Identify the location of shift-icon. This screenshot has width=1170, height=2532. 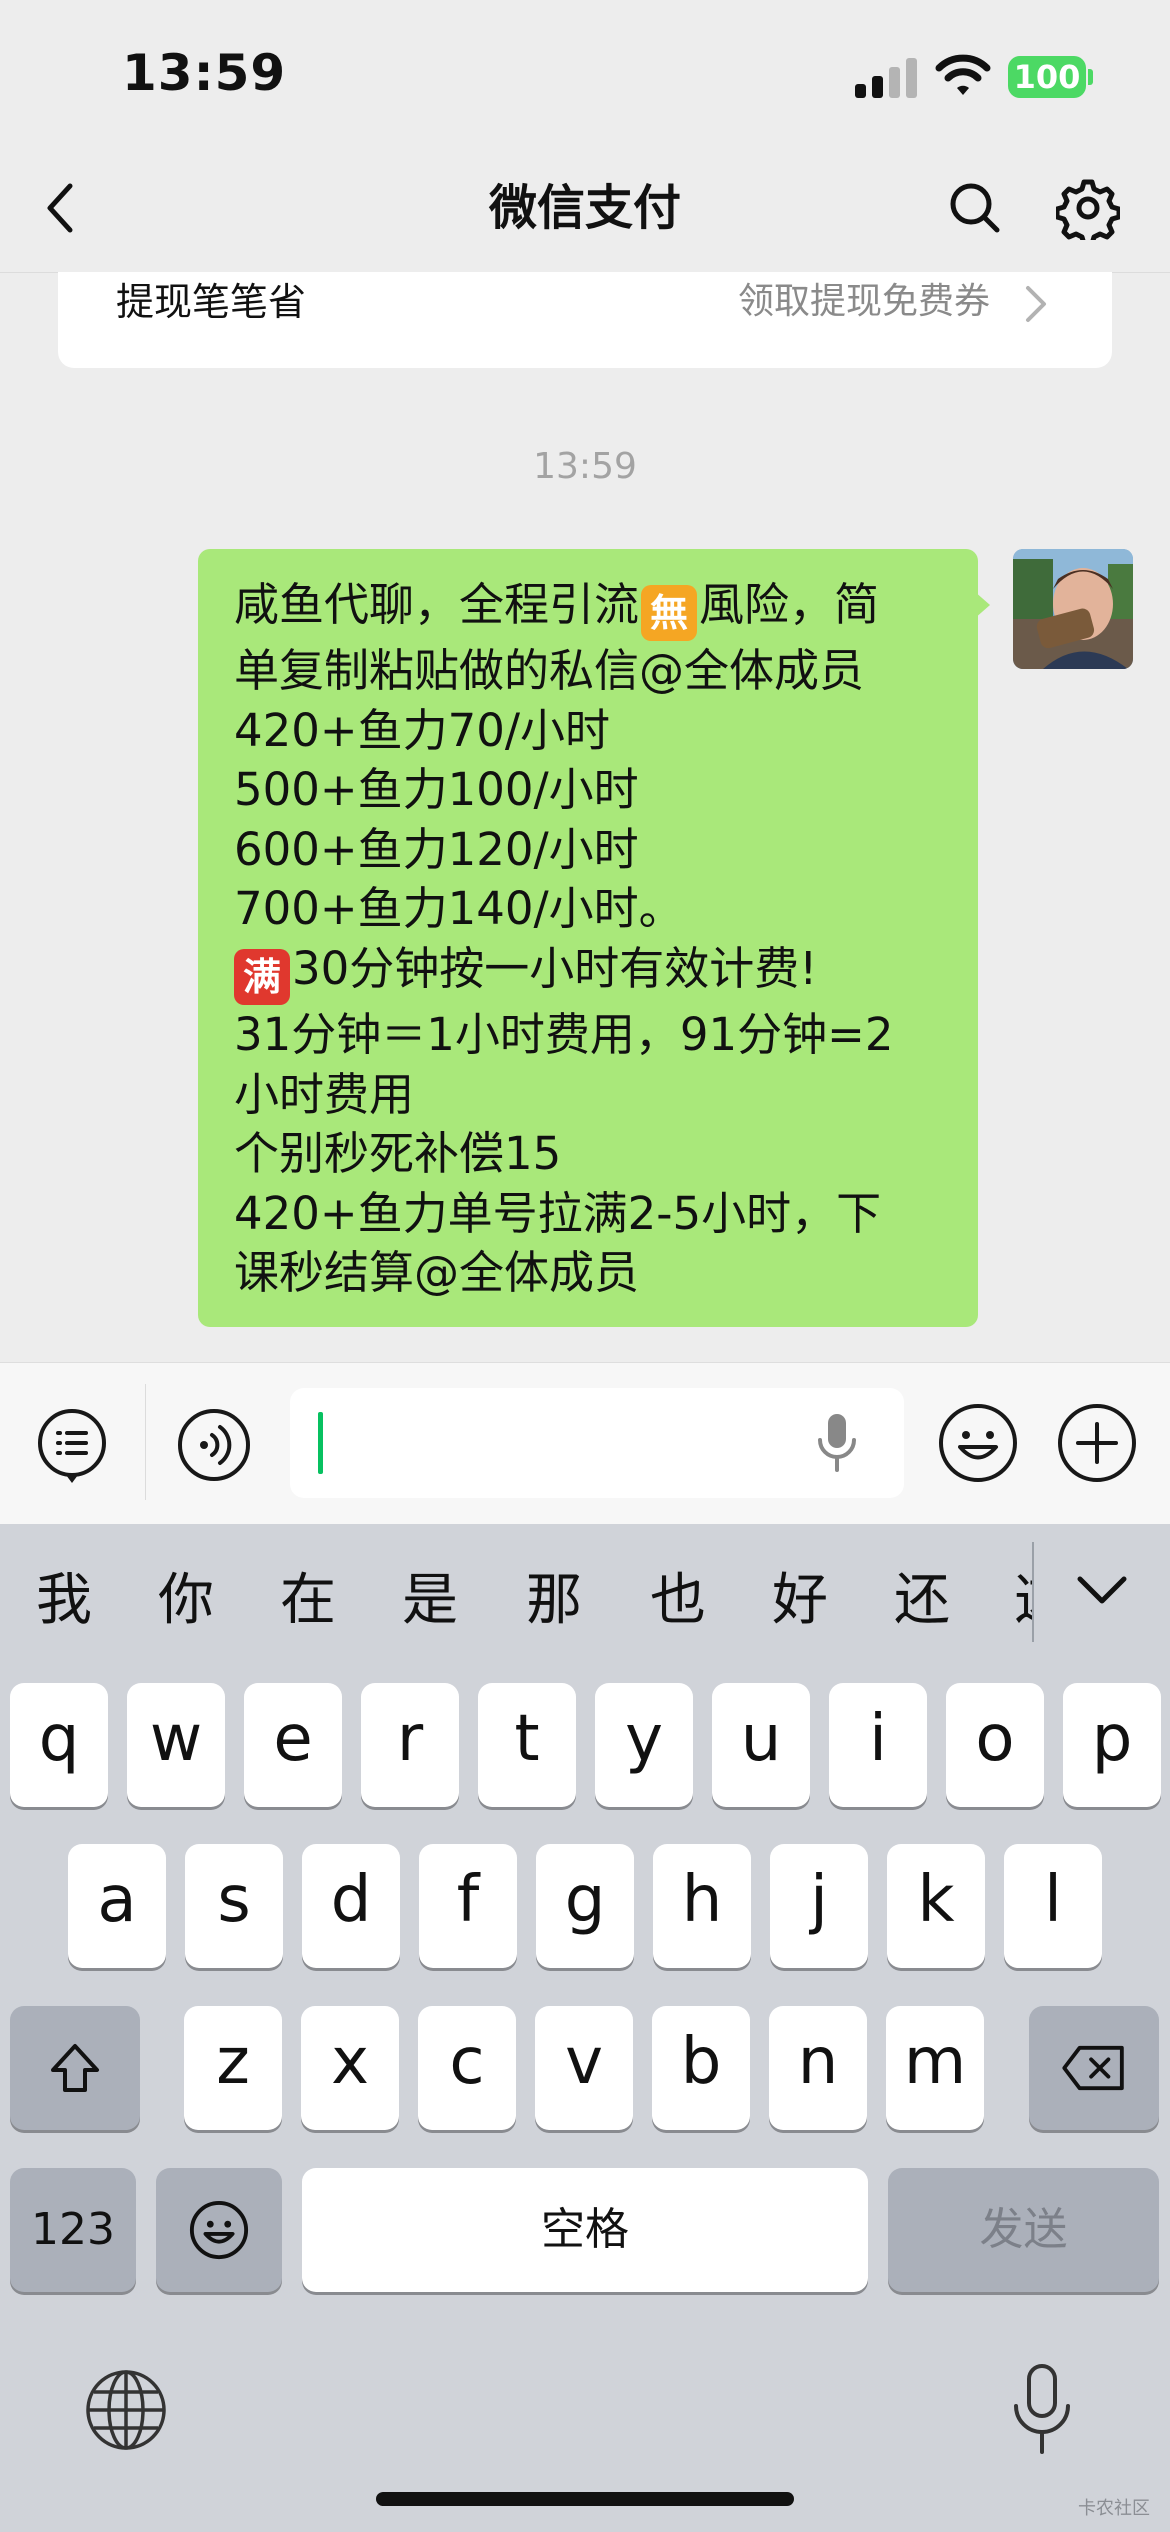
(75, 2068).